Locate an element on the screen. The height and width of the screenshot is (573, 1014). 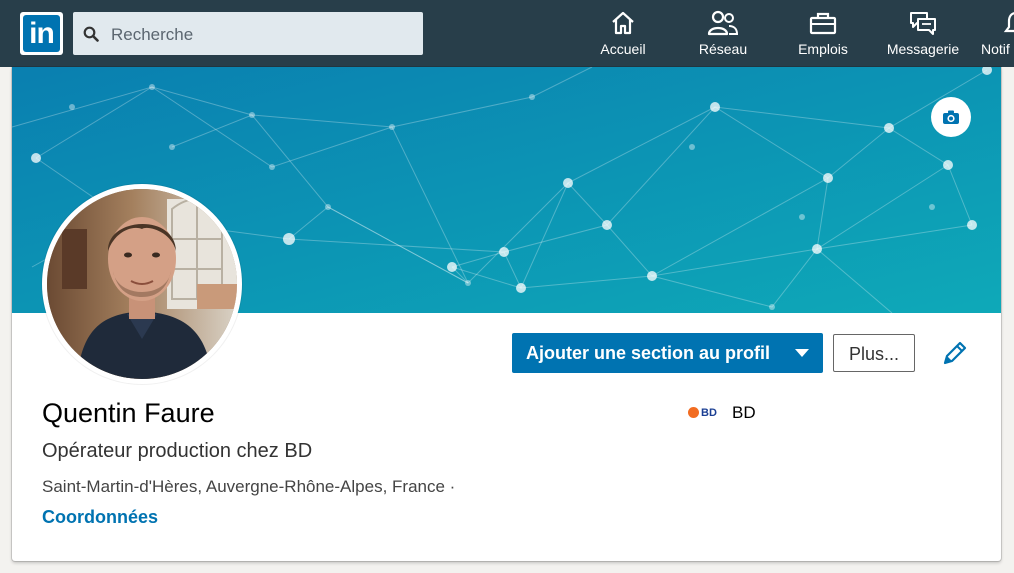
briefcase-icon is located at coordinates (823, 23).